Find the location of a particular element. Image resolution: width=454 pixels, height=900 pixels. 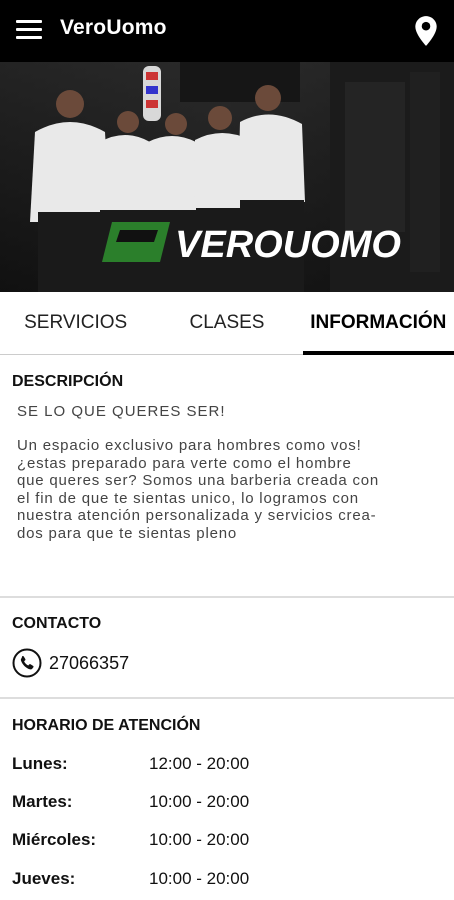

description-headline: SE LO QUE QUERES SER! is located at coordinates (121, 411).